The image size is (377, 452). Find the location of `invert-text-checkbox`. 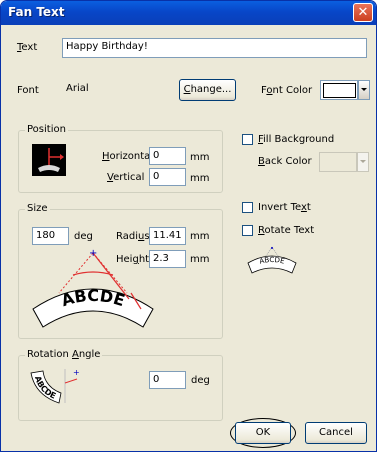

invert-text-checkbox is located at coordinates (247, 207).